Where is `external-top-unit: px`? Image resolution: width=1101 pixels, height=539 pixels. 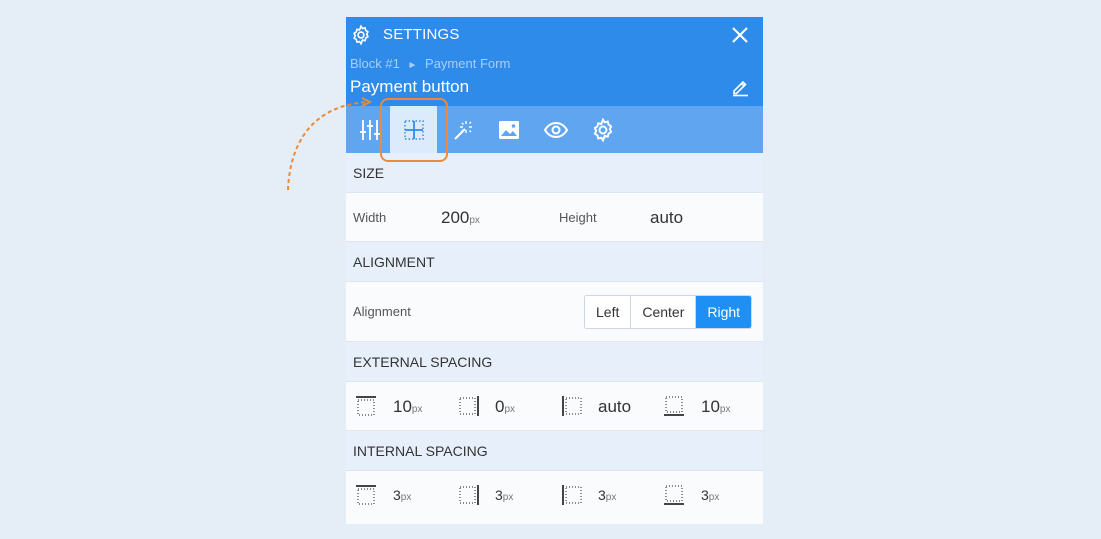 external-top-unit: px is located at coordinates (417, 409).